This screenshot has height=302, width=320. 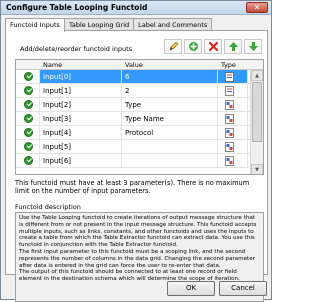 I want to click on pencil-icon, so click(x=173, y=46).